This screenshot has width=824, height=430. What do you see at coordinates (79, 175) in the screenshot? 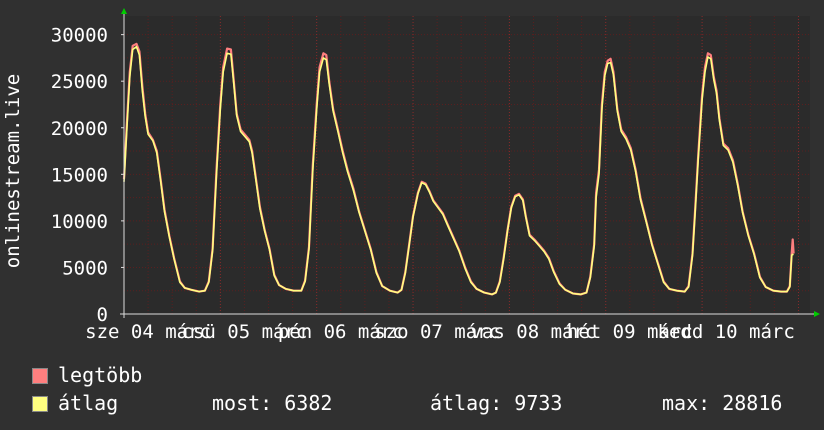
I see `y-tick-label: 15000` at bounding box center [79, 175].